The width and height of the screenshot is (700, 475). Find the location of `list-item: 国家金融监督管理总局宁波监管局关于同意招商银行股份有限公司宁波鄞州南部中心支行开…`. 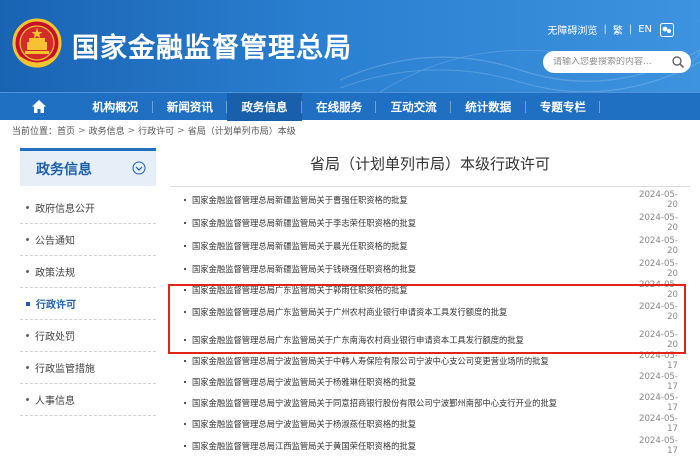

list-item: 国家金融监督管理总局宁波监管局关于同意招商银行股份有限公司宁波鄞州南部中心支行开… is located at coordinates (430, 403).